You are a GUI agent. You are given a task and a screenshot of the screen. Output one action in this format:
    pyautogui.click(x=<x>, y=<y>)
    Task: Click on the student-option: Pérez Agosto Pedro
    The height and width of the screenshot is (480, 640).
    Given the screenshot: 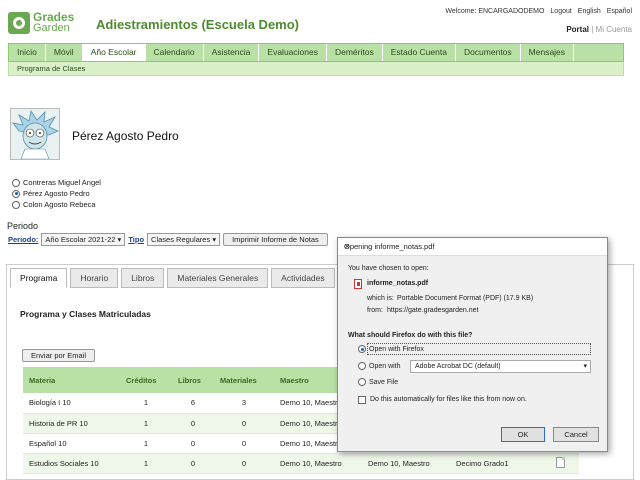 What is the action you would take?
    pyautogui.click(x=56, y=193)
    